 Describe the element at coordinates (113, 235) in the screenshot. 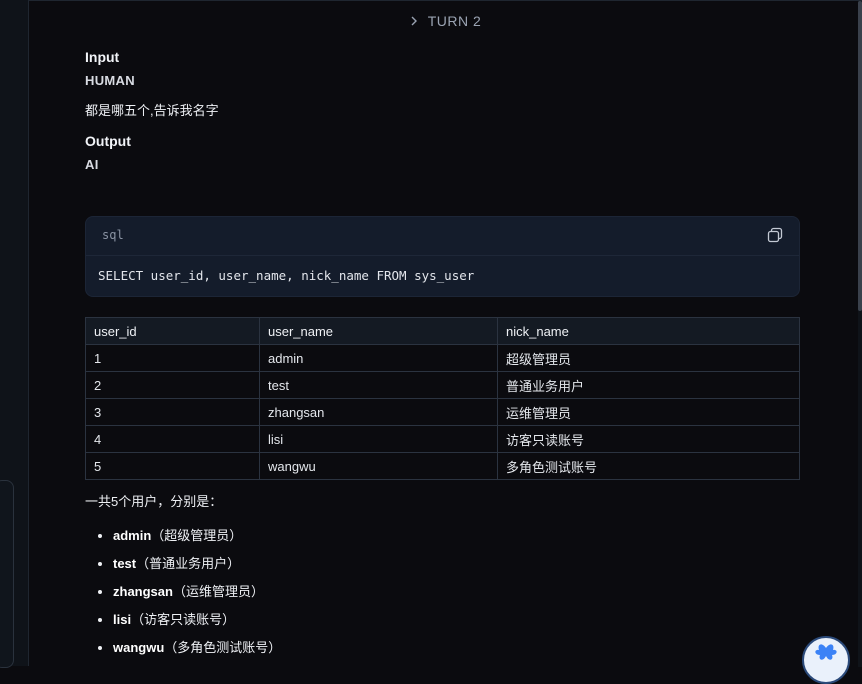

I see `code-language: sql` at that location.